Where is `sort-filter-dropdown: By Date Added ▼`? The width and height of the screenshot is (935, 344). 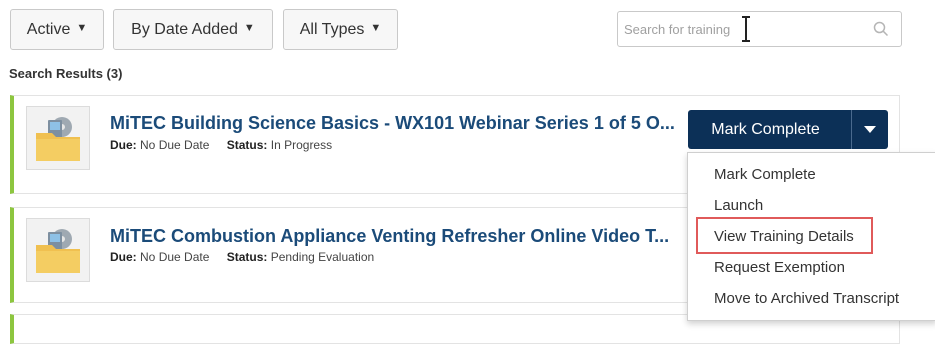
sort-filter-dropdown: By Date Added ▼ is located at coordinates (193, 29).